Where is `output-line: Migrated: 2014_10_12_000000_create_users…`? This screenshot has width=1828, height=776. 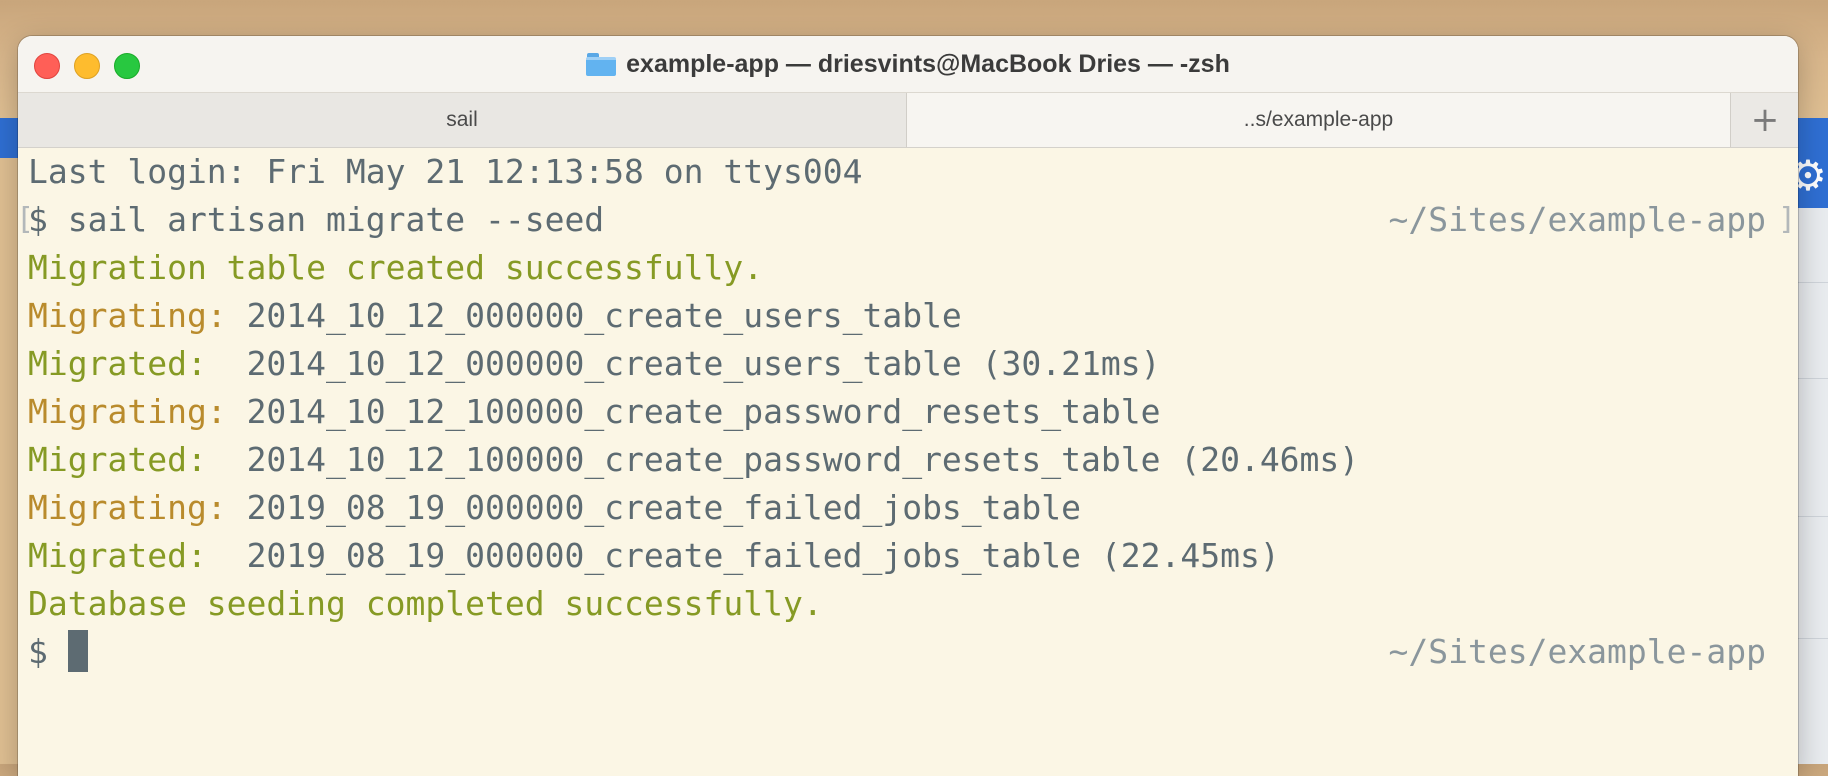
output-line: Migrated: 2014_10_12_000000_create_users… is located at coordinates (594, 364).